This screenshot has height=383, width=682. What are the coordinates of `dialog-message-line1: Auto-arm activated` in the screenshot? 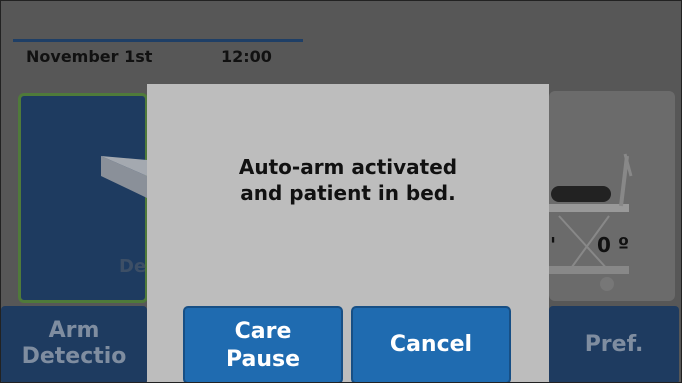 It's located at (348, 167).